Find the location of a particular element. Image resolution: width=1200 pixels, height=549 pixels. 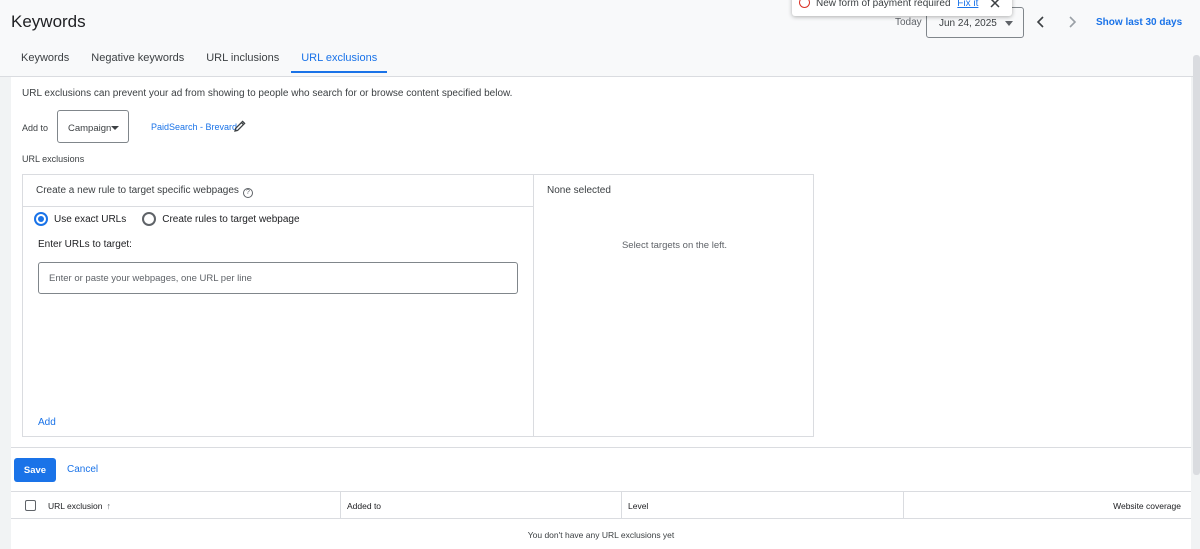

chevron-left-icon is located at coordinates (1041, 22).